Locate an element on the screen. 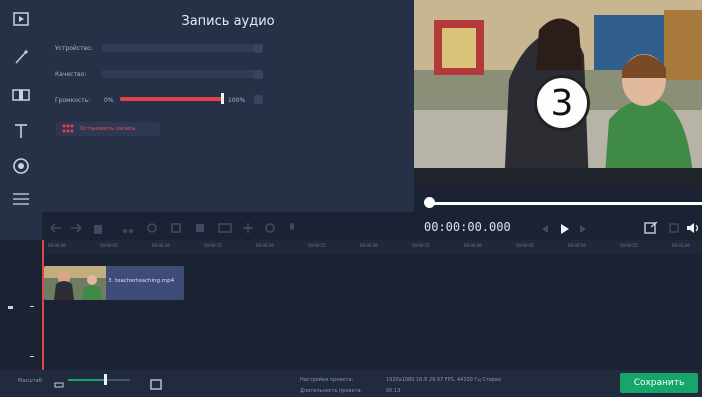 The width and height of the screenshot is (702, 397). volume-slider-fill is located at coordinates (171, 99).